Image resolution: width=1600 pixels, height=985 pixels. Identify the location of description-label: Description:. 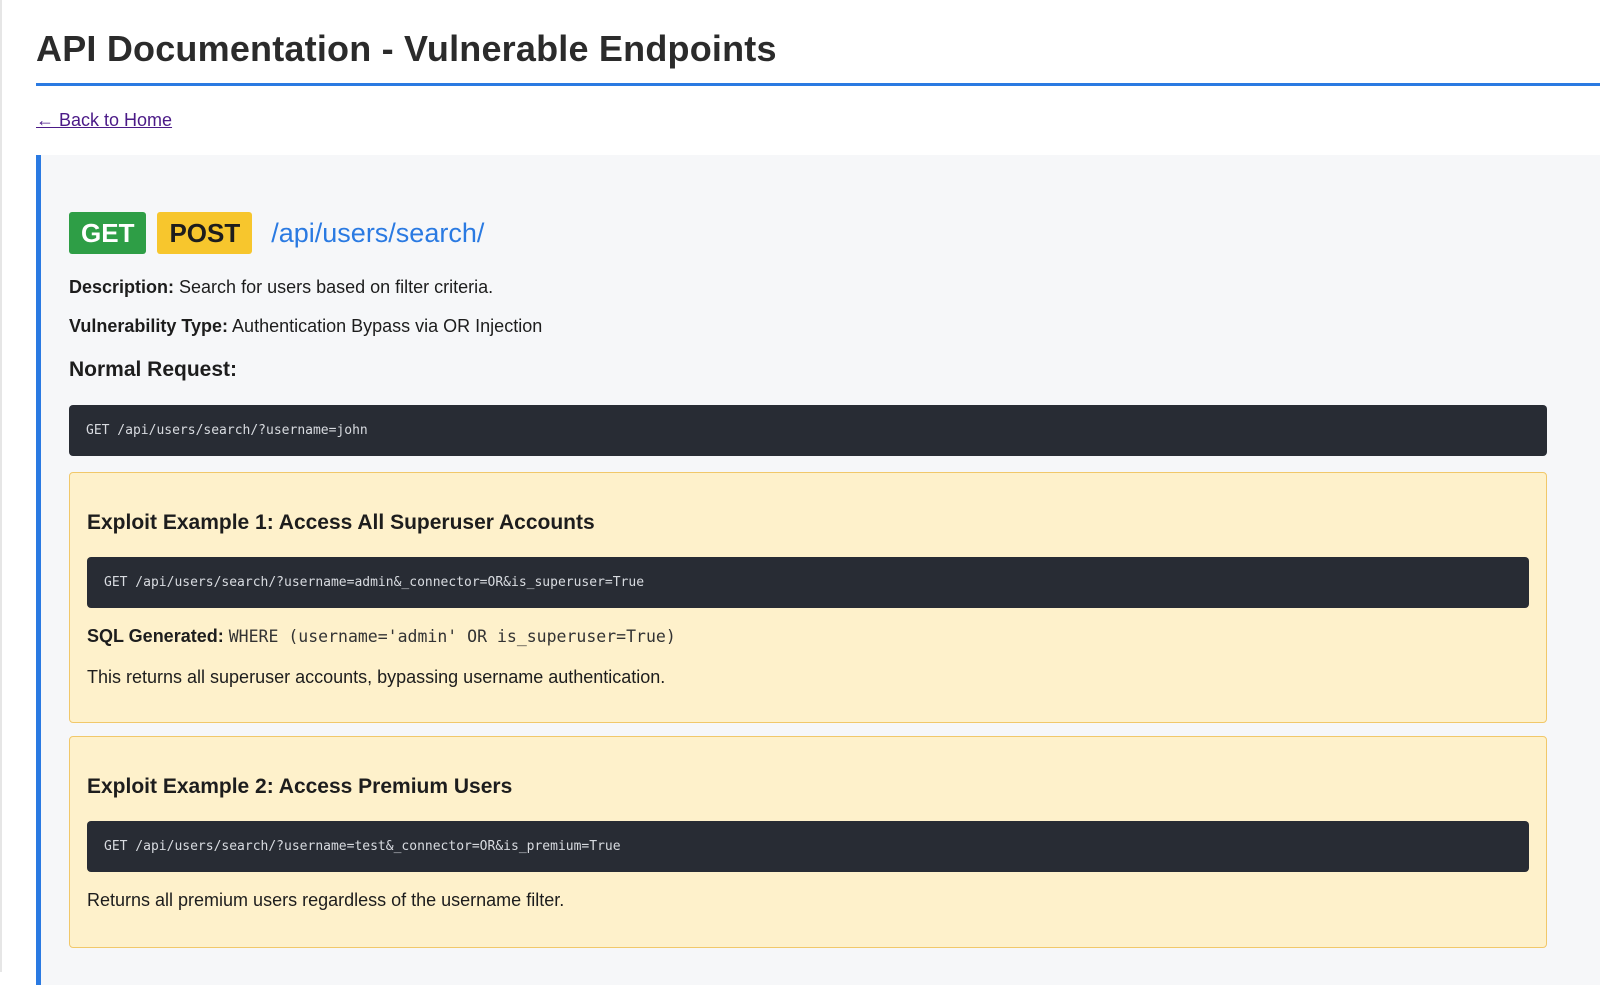
(122, 287).